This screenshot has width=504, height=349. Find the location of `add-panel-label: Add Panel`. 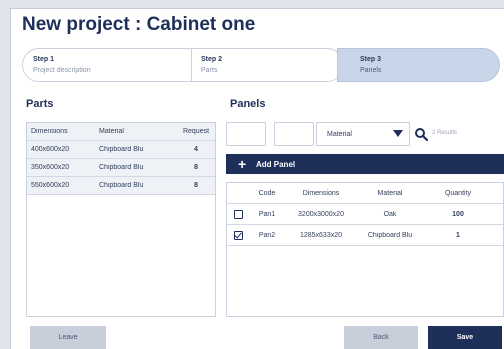

add-panel-label: Add Panel is located at coordinates (276, 164).